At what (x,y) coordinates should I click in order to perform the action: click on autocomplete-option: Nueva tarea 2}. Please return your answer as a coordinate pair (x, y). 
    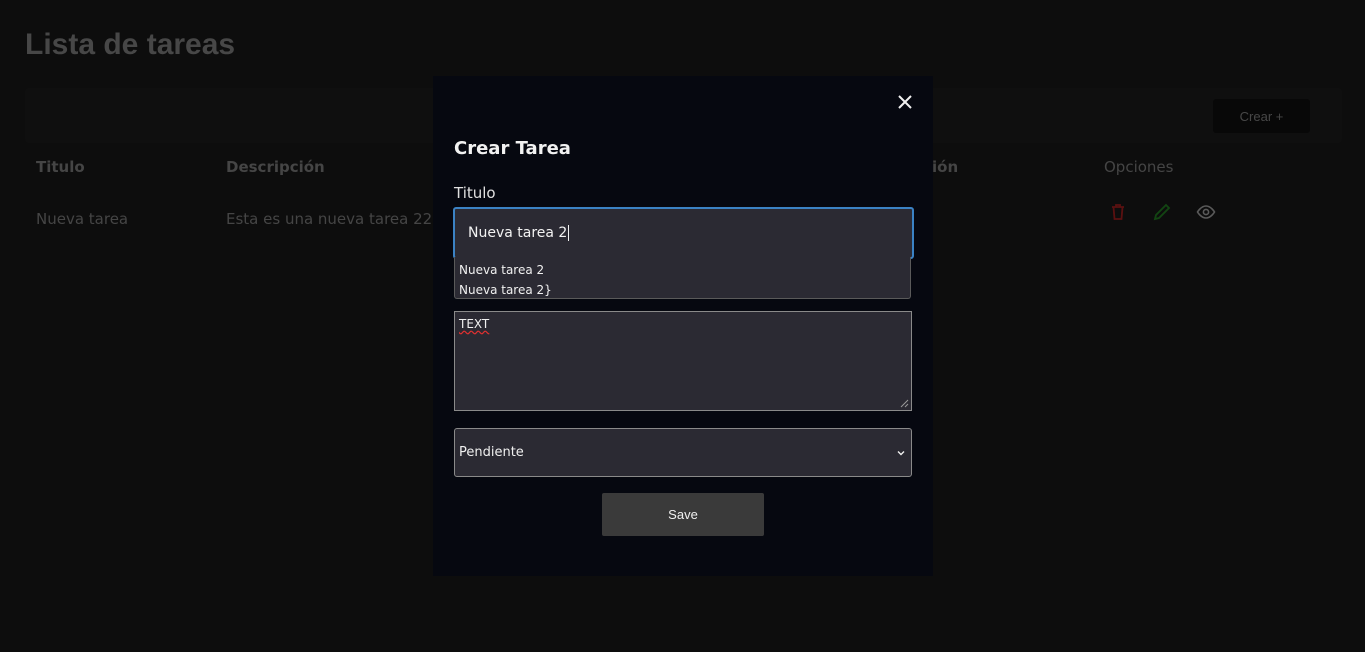
    Looking at the image, I should click on (682, 290).